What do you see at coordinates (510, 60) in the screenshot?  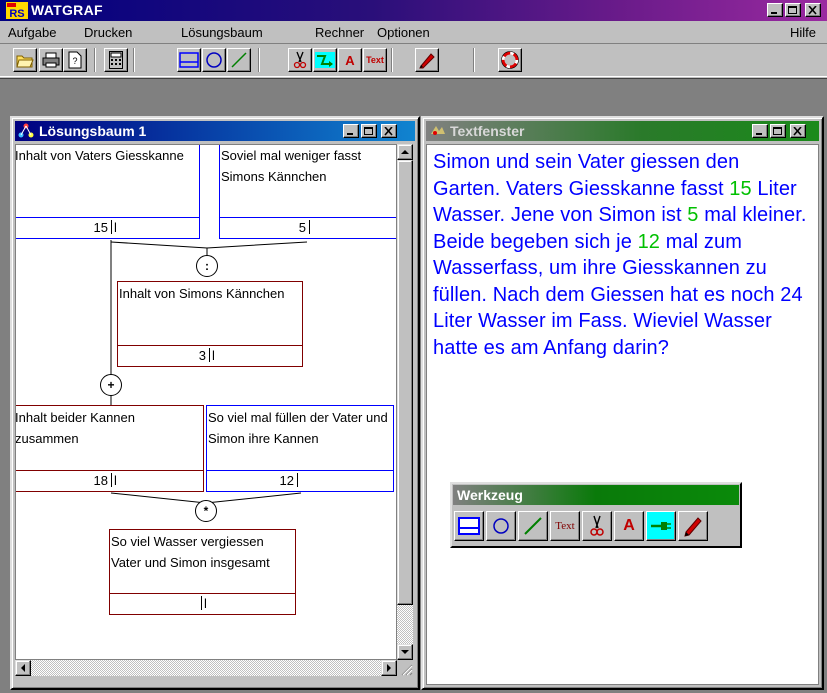 I see `lifebuoy-icon` at bounding box center [510, 60].